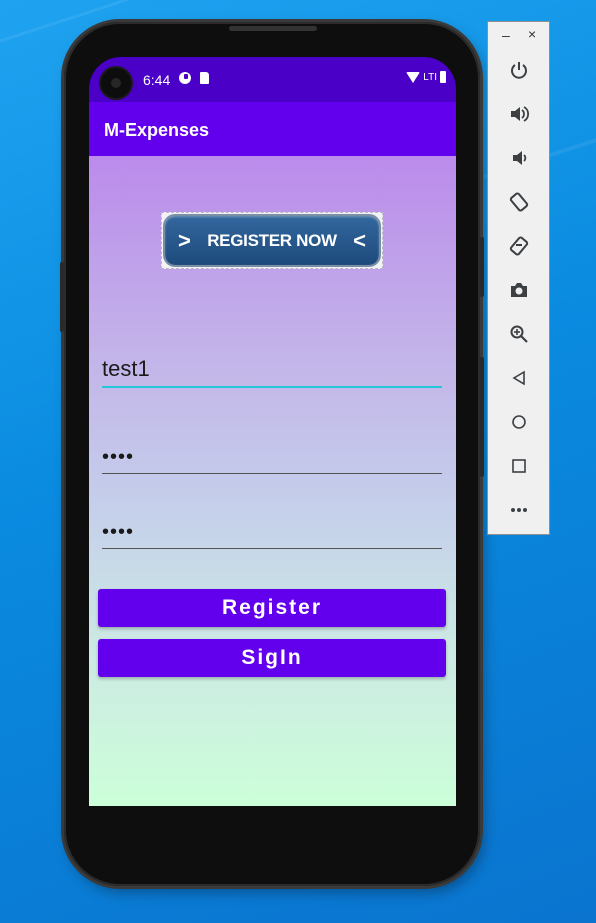 The height and width of the screenshot is (923, 596). What do you see at coordinates (506, 35) in the screenshot?
I see `minimize-button: –` at bounding box center [506, 35].